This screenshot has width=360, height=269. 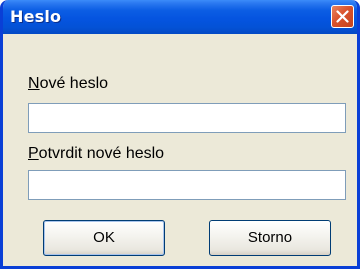 I want to click on confirm-password-label: Potvrdit nové heslo, so click(x=96, y=154).